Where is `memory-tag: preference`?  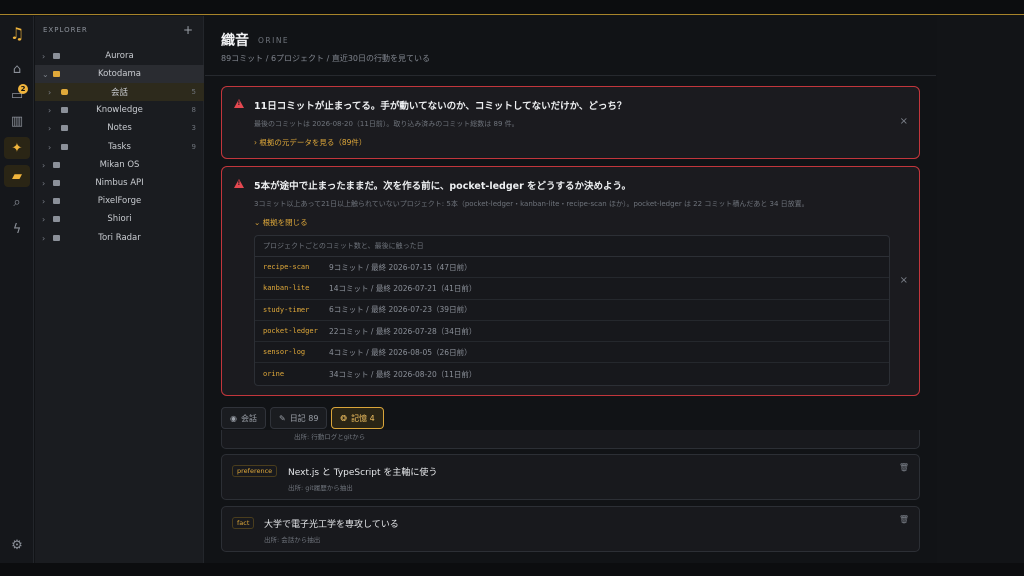
memory-tag: preference is located at coordinates (255, 471).